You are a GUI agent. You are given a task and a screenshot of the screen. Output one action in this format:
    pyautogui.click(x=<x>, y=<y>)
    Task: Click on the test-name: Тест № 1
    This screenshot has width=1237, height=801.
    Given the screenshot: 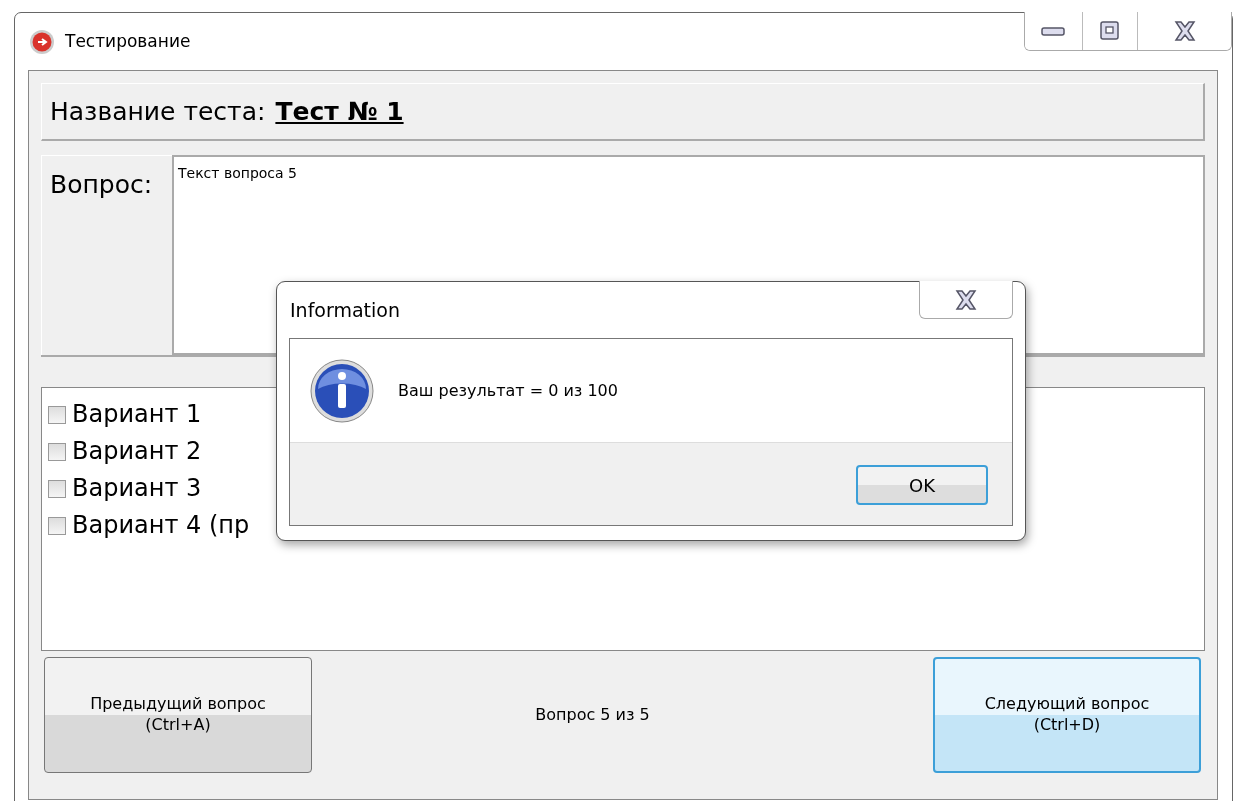 What is the action you would take?
    pyautogui.click(x=339, y=111)
    